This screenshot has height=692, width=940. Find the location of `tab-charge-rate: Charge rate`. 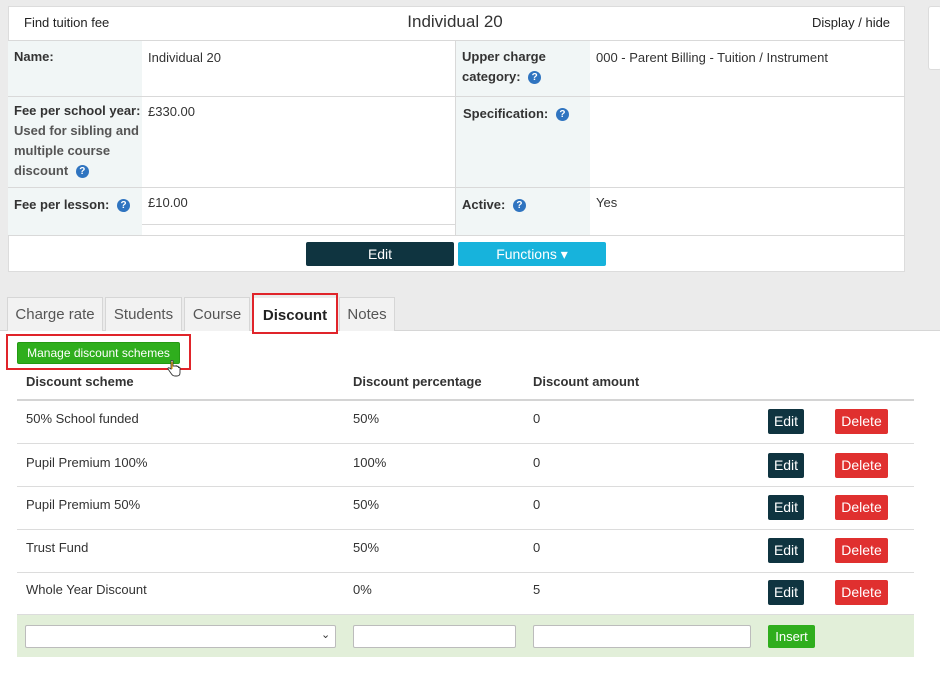

tab-charge-rate: Charge rate is located at coordinates (55, 314).